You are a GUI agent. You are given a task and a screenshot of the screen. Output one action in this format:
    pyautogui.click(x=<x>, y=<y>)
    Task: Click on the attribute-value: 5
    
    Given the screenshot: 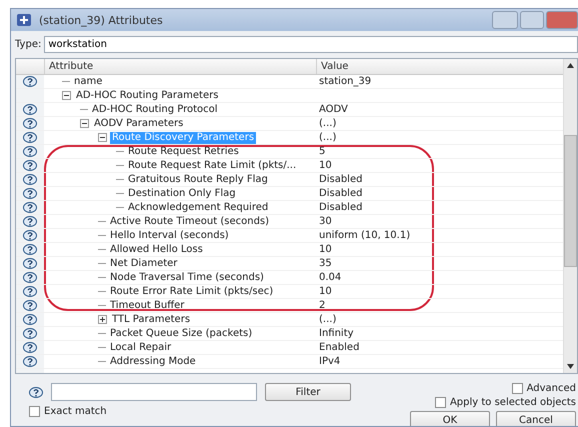 What is the action you would take?
    pyautogui.click(x=322, y=151)
    